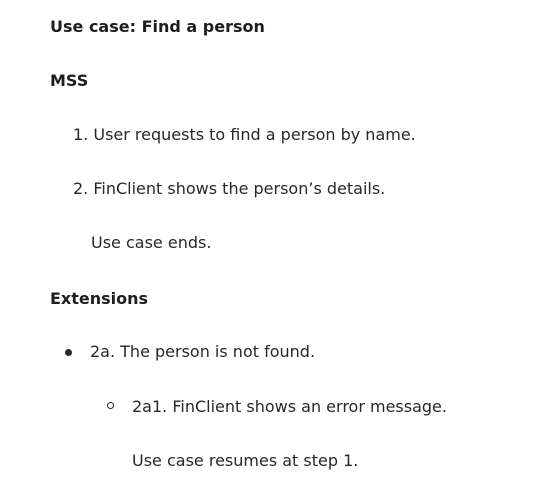  What do you see at coordinates (157, 26) in the screenshot?
I see `use-case-title: Use case: Find a person` at bounding box center [157, 26].